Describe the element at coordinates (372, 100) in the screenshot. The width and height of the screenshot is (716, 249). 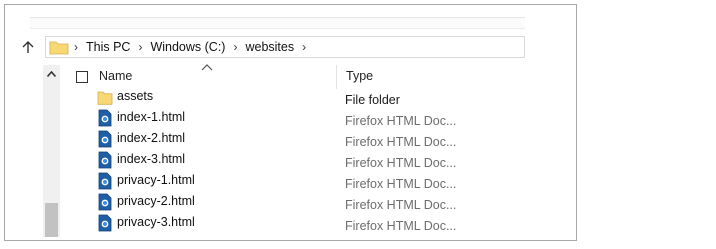
I see `file-type: File folder` at that location.